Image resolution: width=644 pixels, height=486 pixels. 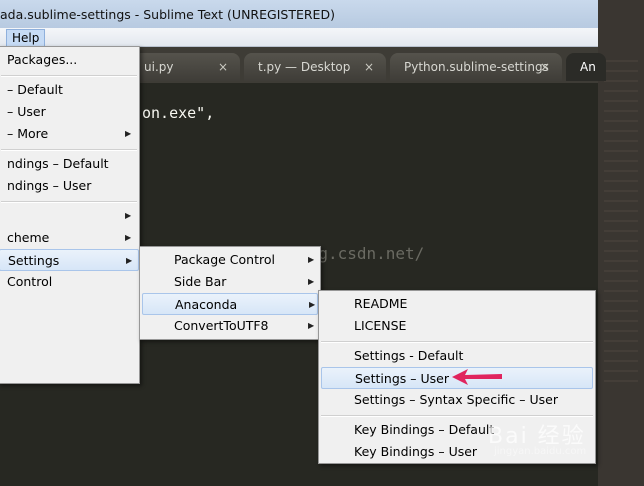 What do you see at coordinates (381, 303) in the screenshot?
I see `menu-item-label: README` at bounding box center [381, 303].